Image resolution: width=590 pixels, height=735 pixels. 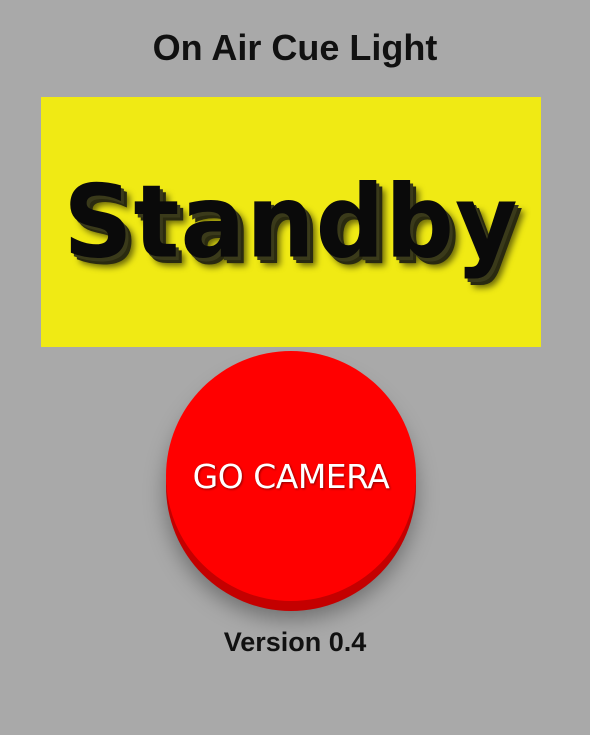 I want to click on go-camera-button-label: GO CAMERA, so click(x=291, y=476).